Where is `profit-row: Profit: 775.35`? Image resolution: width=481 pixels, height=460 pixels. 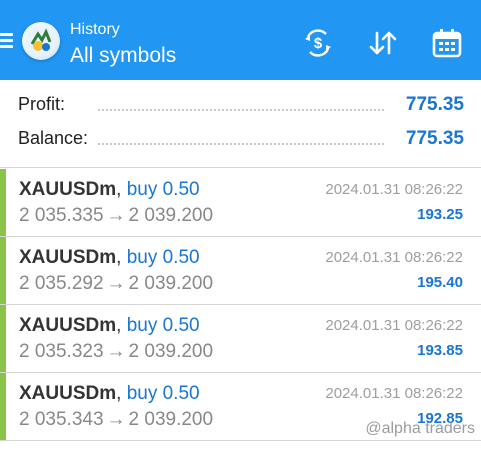
profit-row: Profit: 775.35 is located at coordinates (241, 107).